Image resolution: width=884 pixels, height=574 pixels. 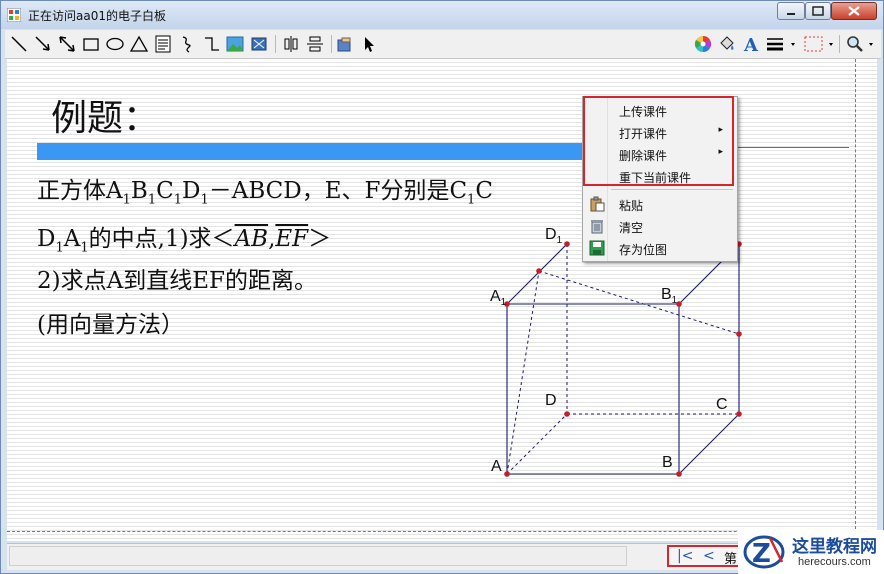 I want to click on hand-pointer-icon, so click(x=345, y=44).